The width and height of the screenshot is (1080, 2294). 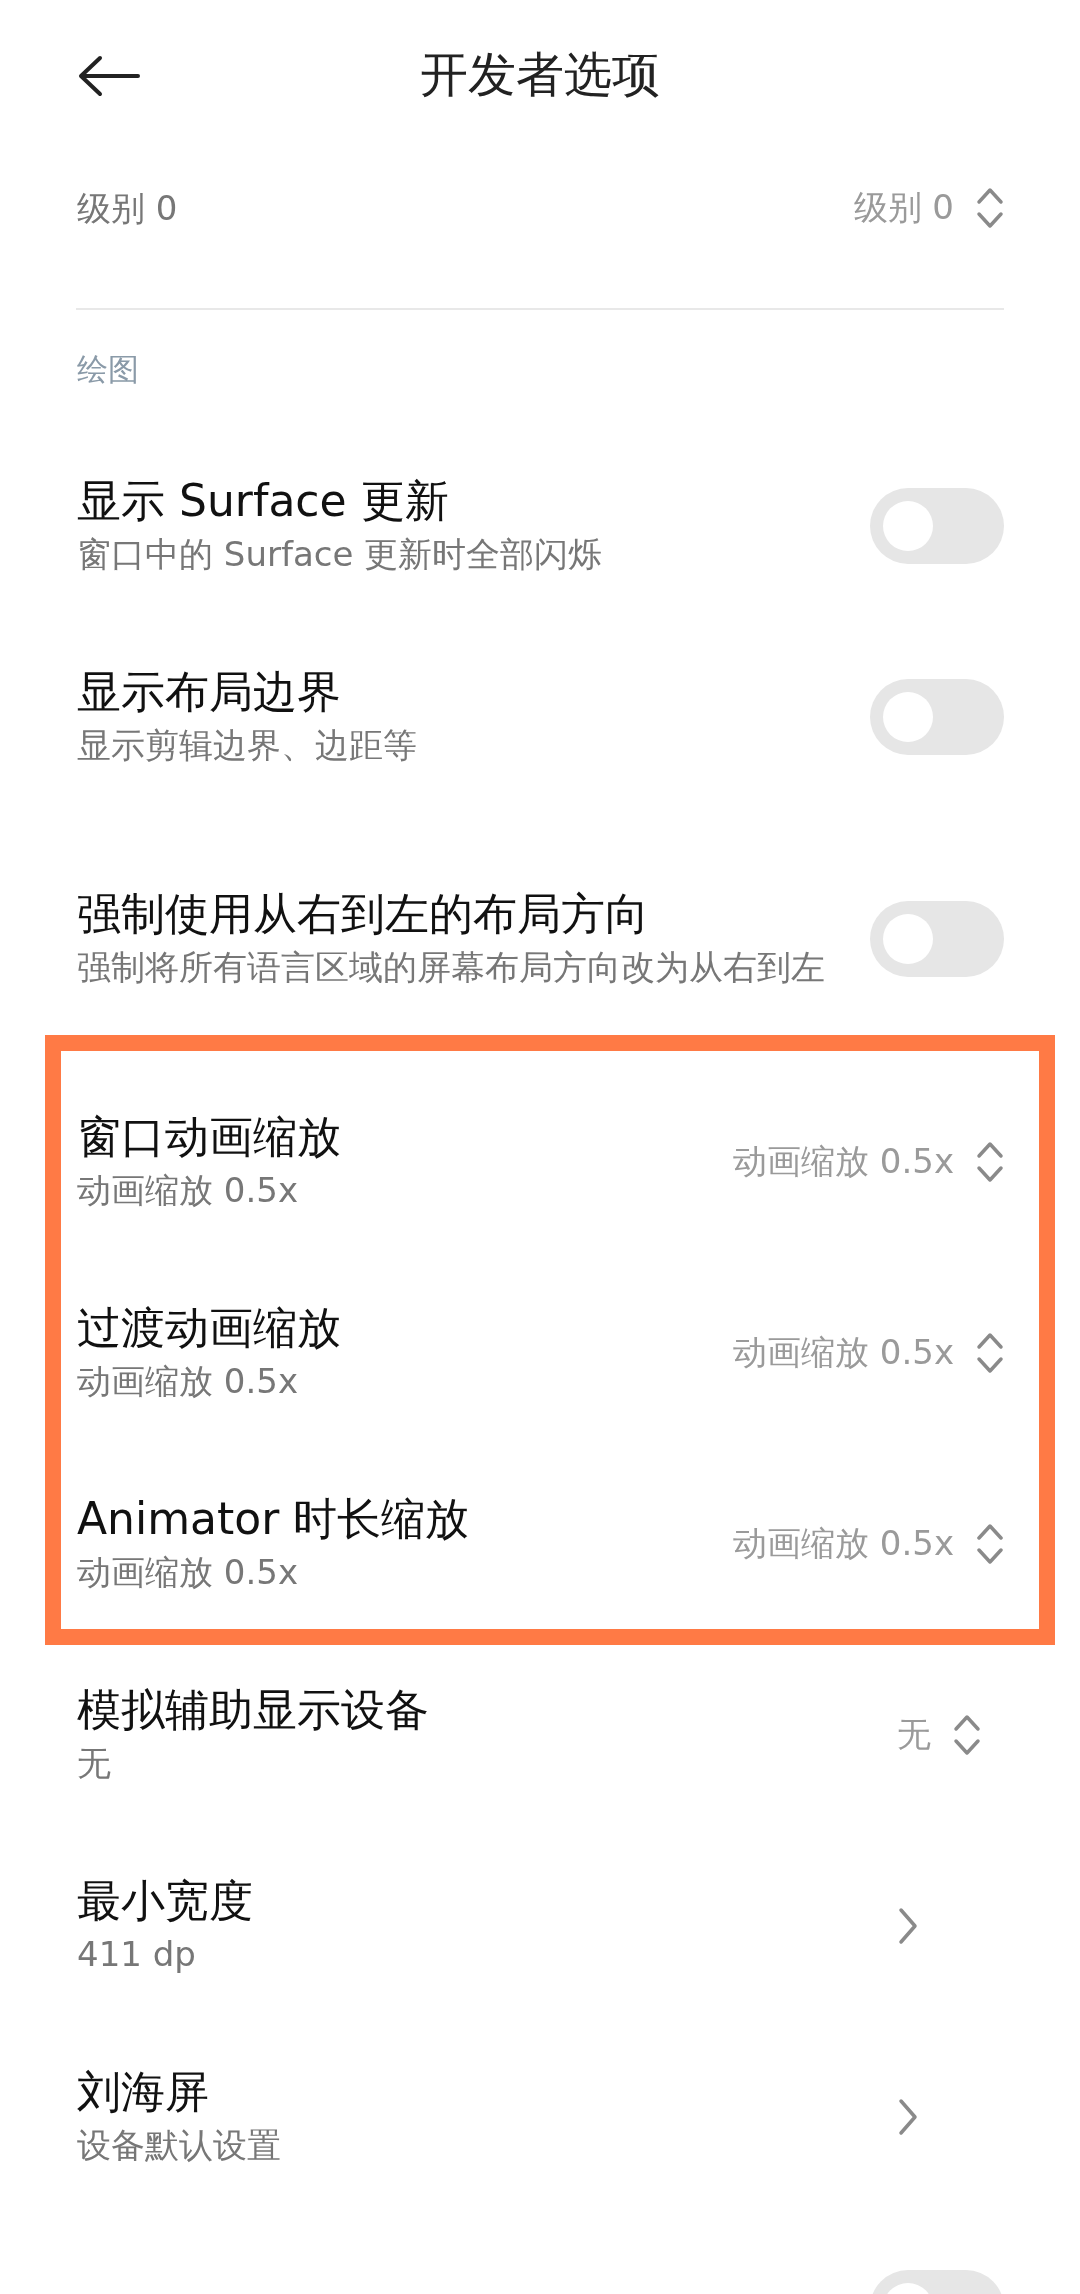 I want to click on setting-title: 显示布局边界, so click(x=209, y=691).